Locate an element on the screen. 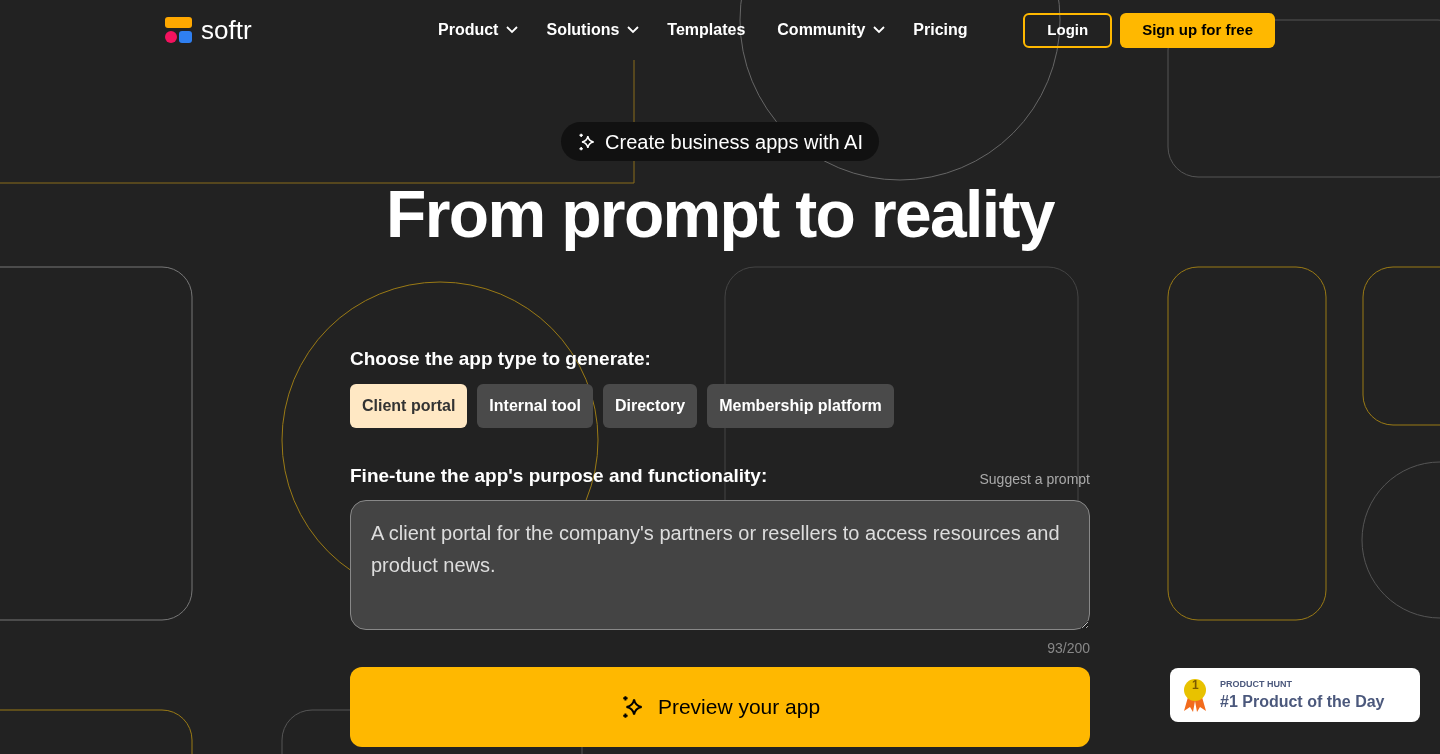  nav-link: Solutions is located at coordinates (593, 30).